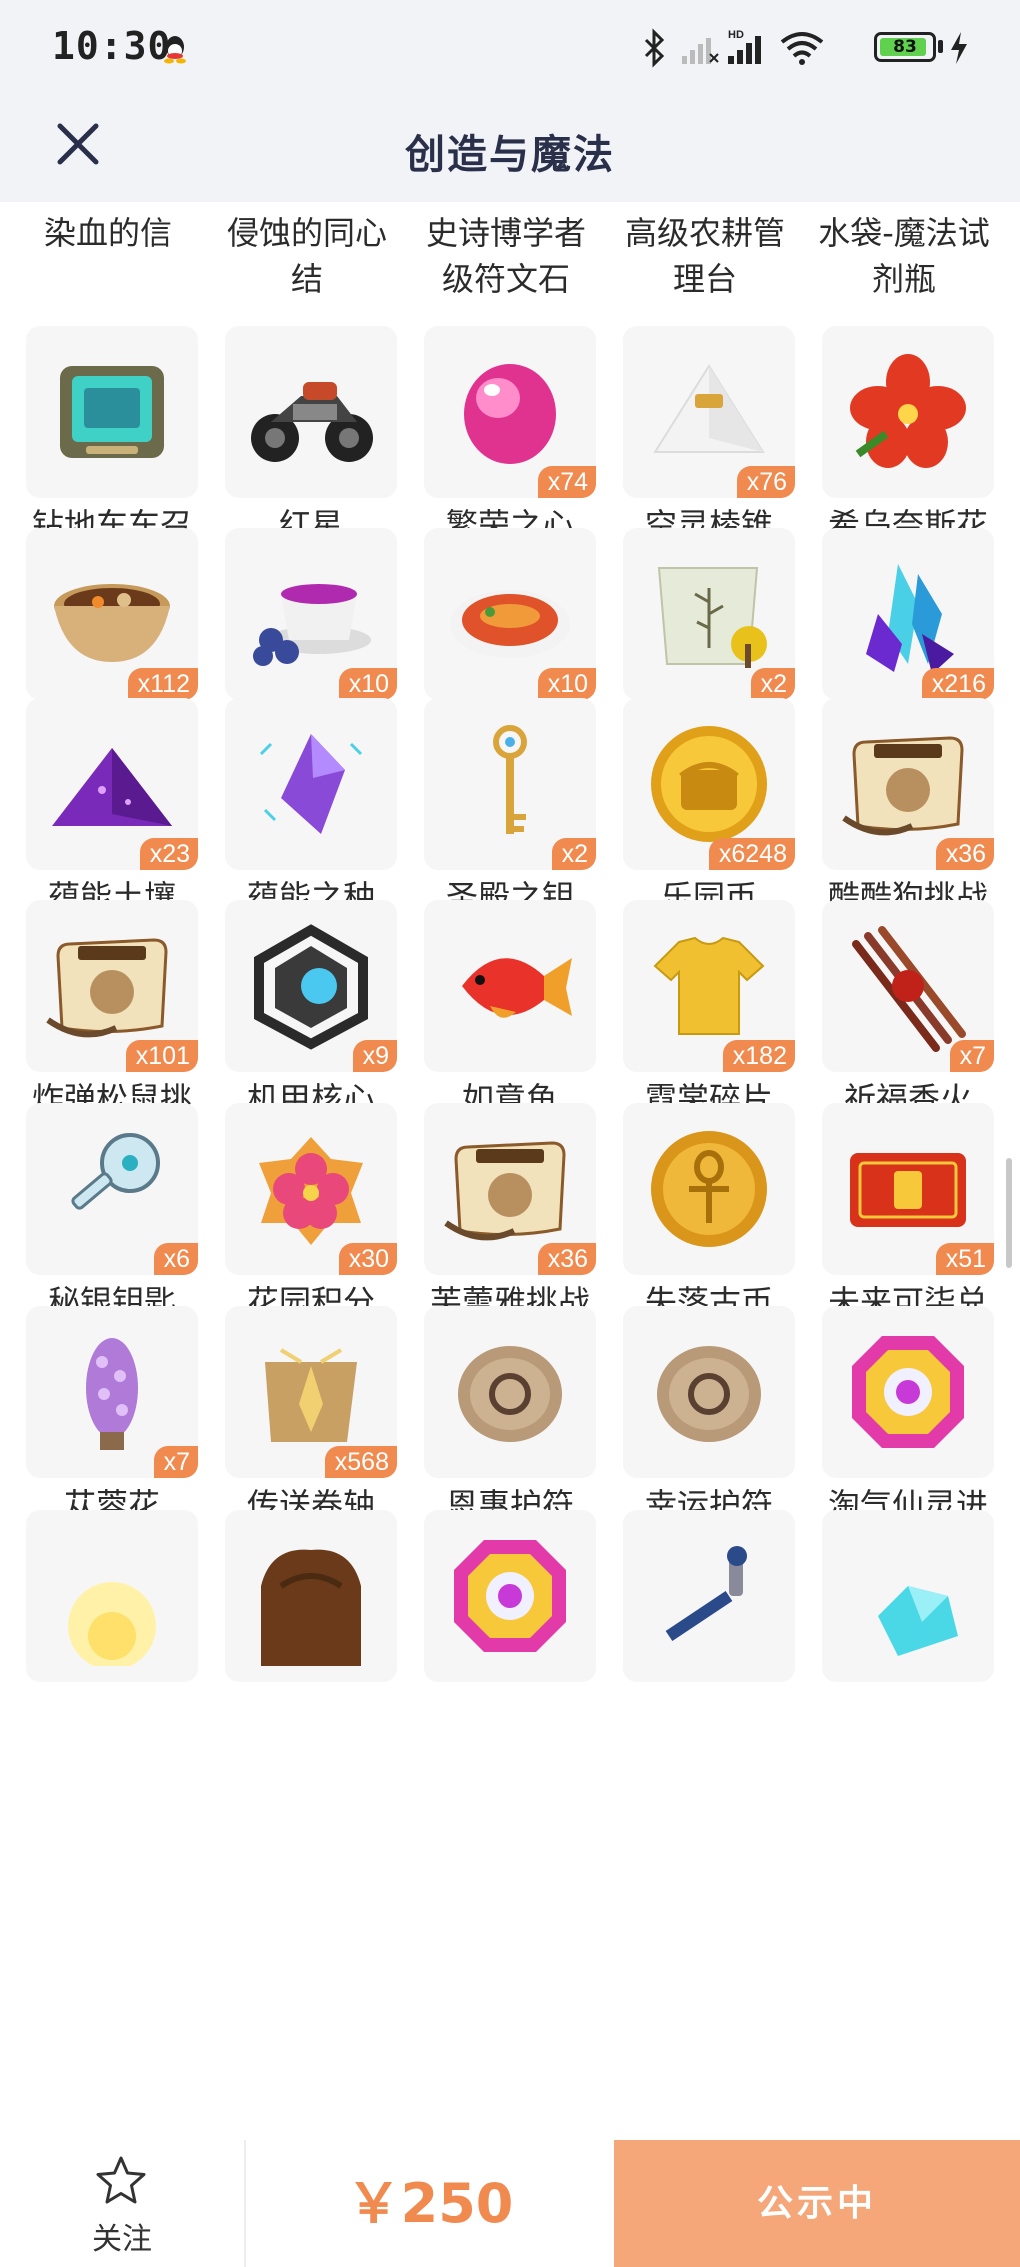  I want to click on glow-icon, so click(112, 1624).